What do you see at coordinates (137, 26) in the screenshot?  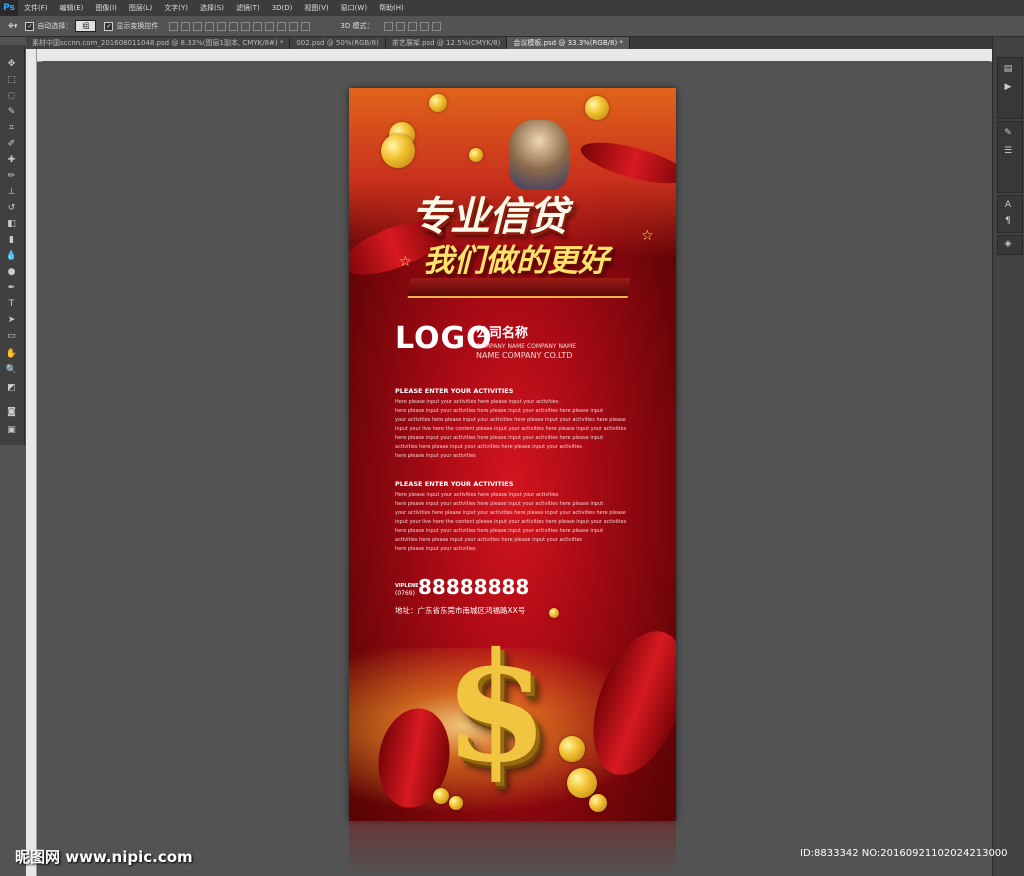 I see `show-transform-label: 显示变换控件` at bounding box center [137, 26].